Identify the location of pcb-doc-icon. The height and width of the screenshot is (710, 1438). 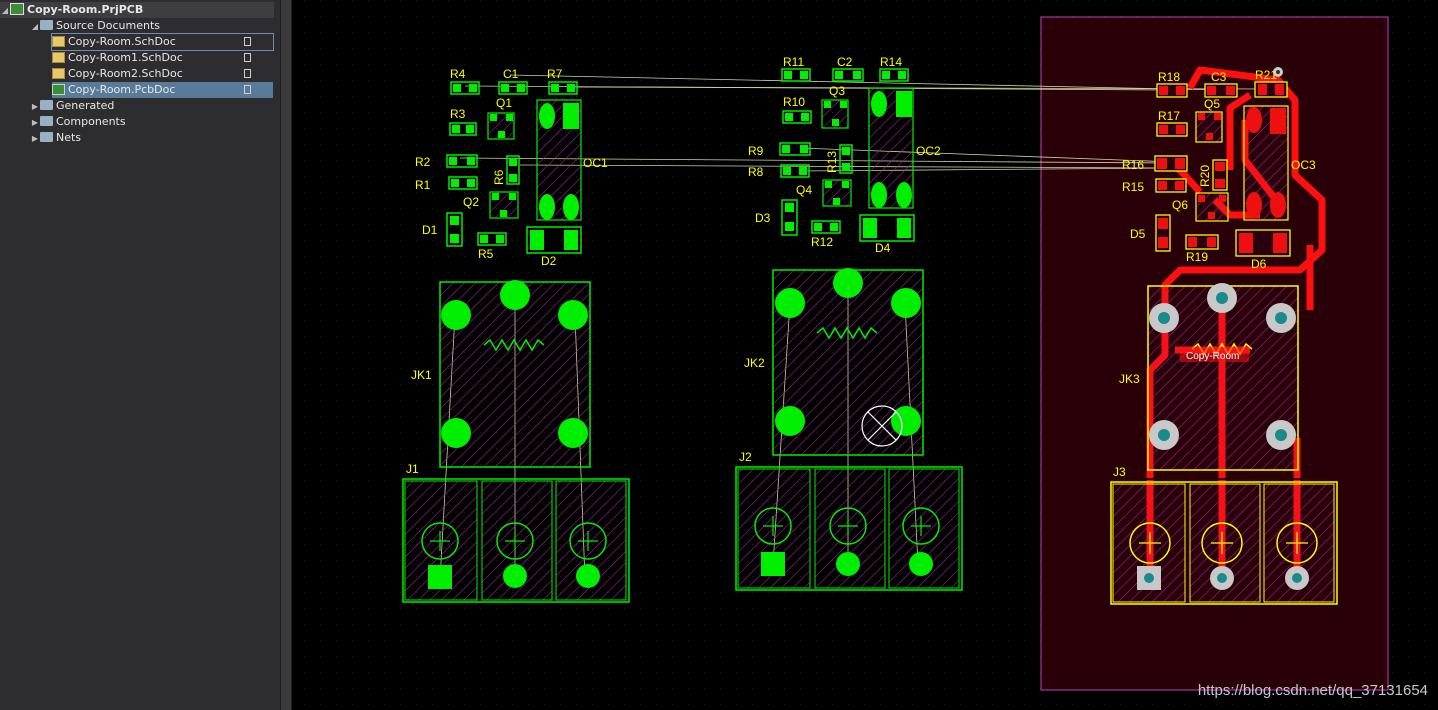
(58, 89).